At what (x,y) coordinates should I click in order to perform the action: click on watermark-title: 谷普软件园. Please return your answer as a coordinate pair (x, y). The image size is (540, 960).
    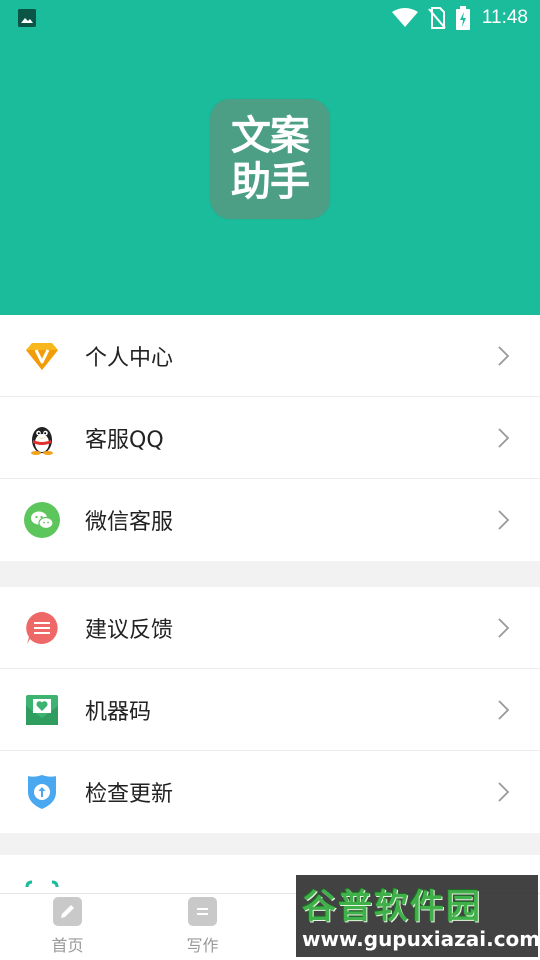
    Looking at the image, I should click on (392, 907).